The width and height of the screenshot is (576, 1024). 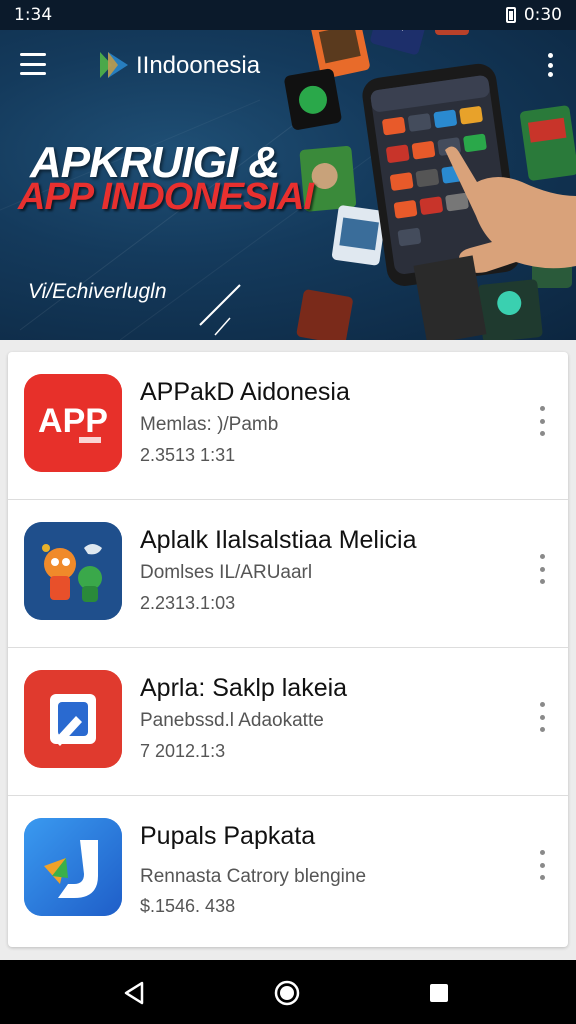 I want to click on home-icon, so click(x=287, y=993).